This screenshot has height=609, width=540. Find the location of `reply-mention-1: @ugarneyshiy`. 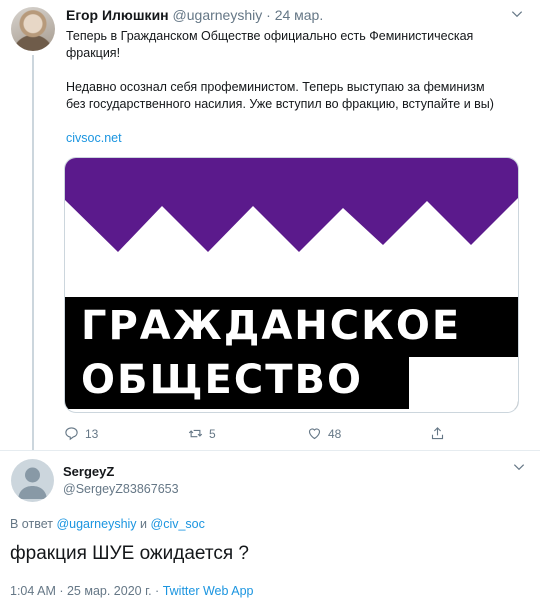

reply-mention-1: @ugarneyshiy is located at coordinates (96, 524).